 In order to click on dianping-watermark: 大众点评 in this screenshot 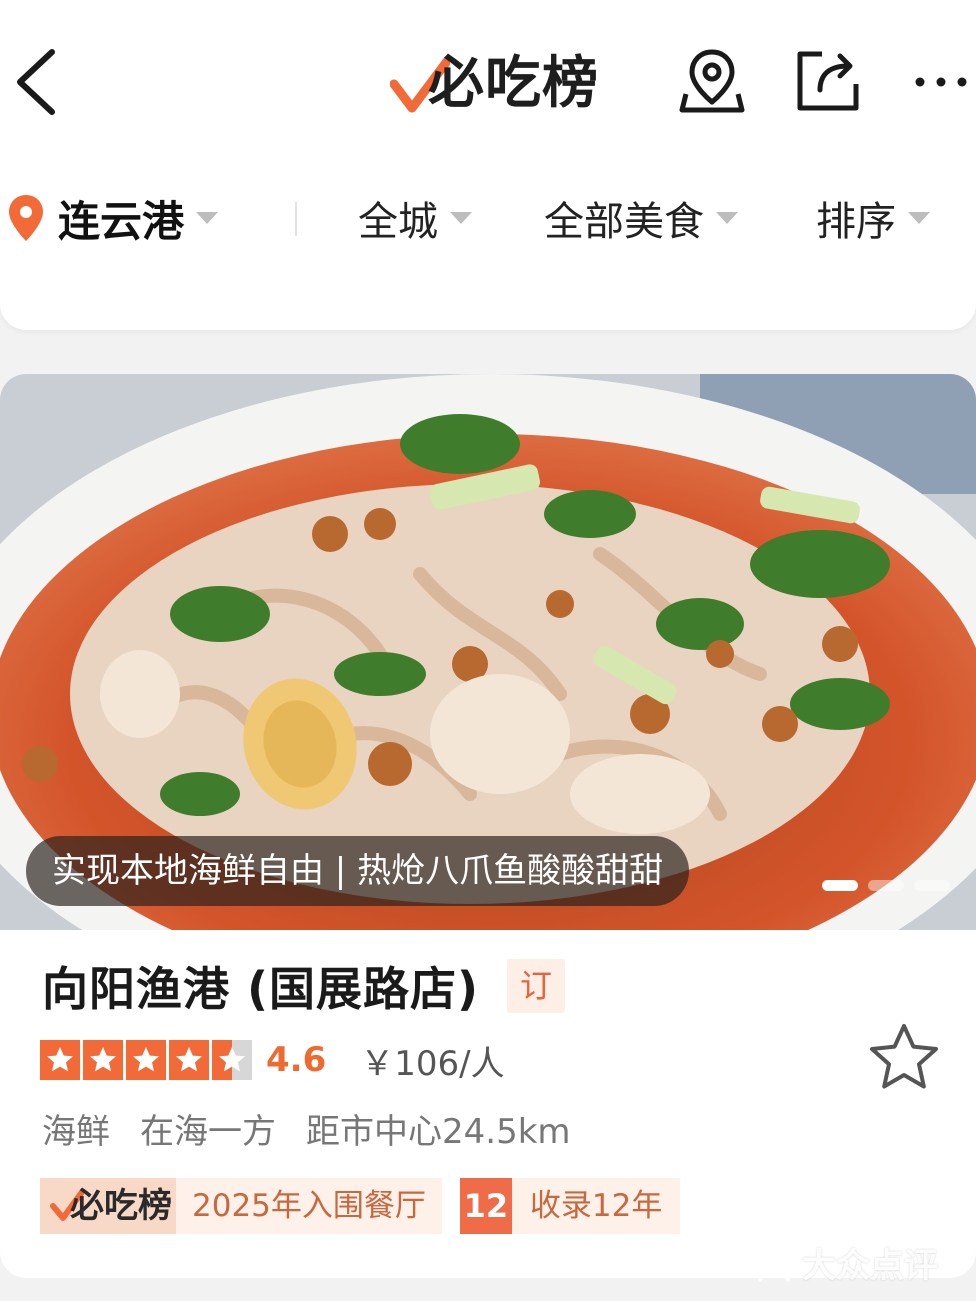, I will do `click(845, 1262)`.